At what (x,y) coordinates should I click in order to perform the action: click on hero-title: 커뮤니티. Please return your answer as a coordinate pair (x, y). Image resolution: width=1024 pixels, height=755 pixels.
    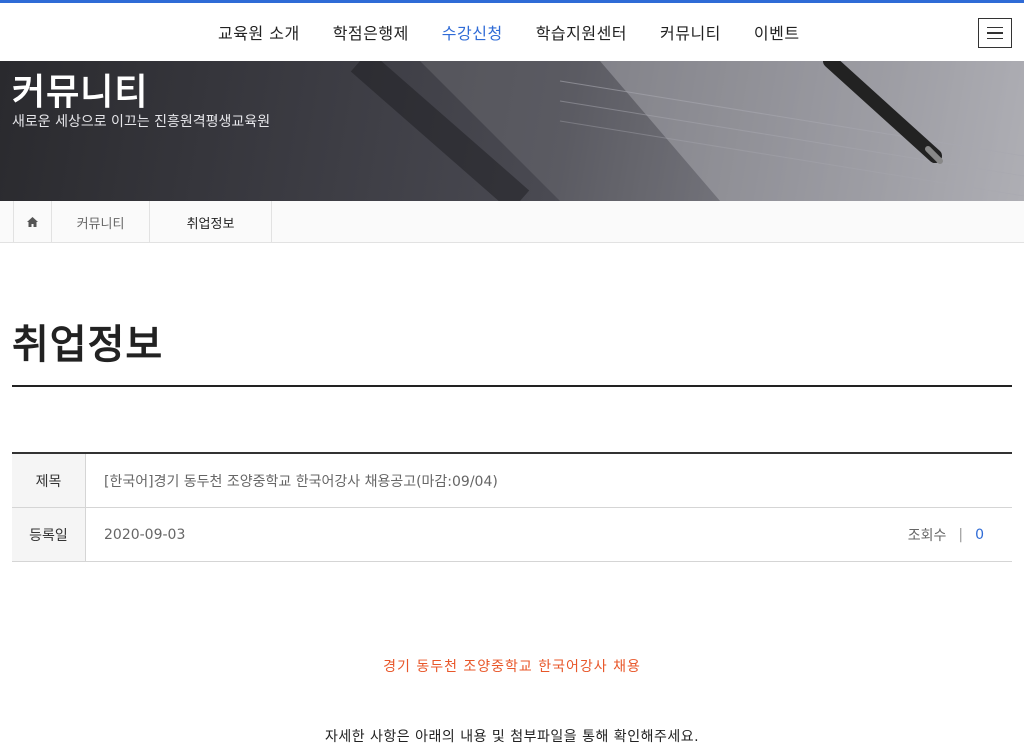
    Looking at the image, I should click on (80, 92).